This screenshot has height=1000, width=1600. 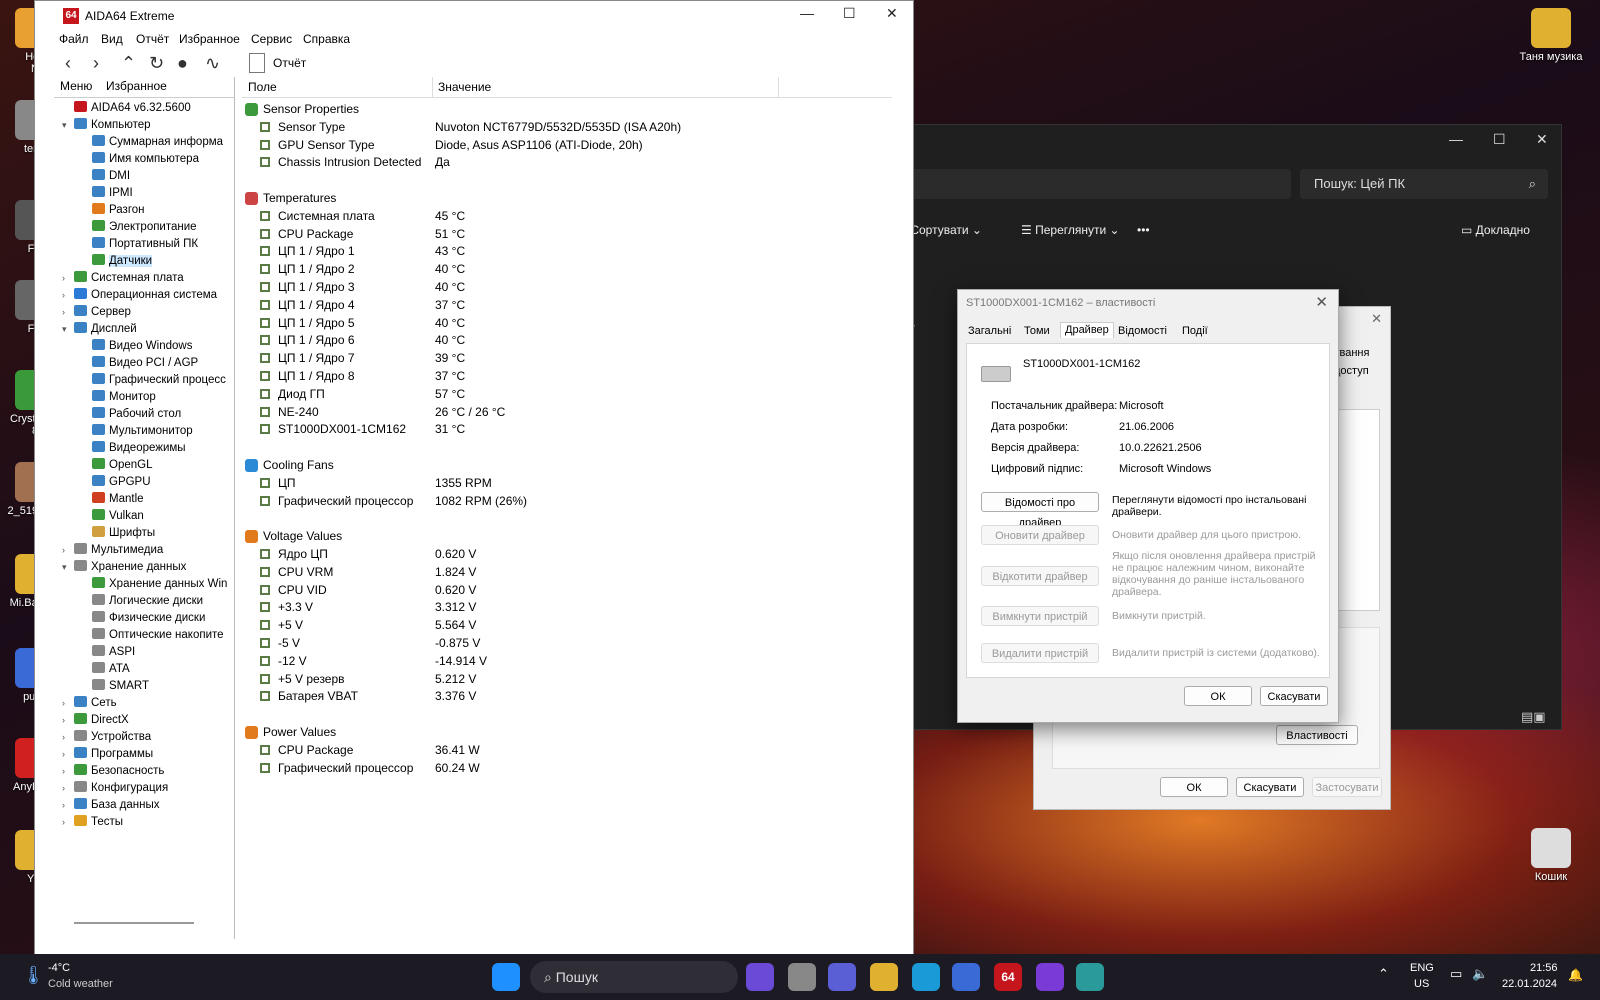 I want to click on minimize-icon: —, so click(x=1456, y=139).